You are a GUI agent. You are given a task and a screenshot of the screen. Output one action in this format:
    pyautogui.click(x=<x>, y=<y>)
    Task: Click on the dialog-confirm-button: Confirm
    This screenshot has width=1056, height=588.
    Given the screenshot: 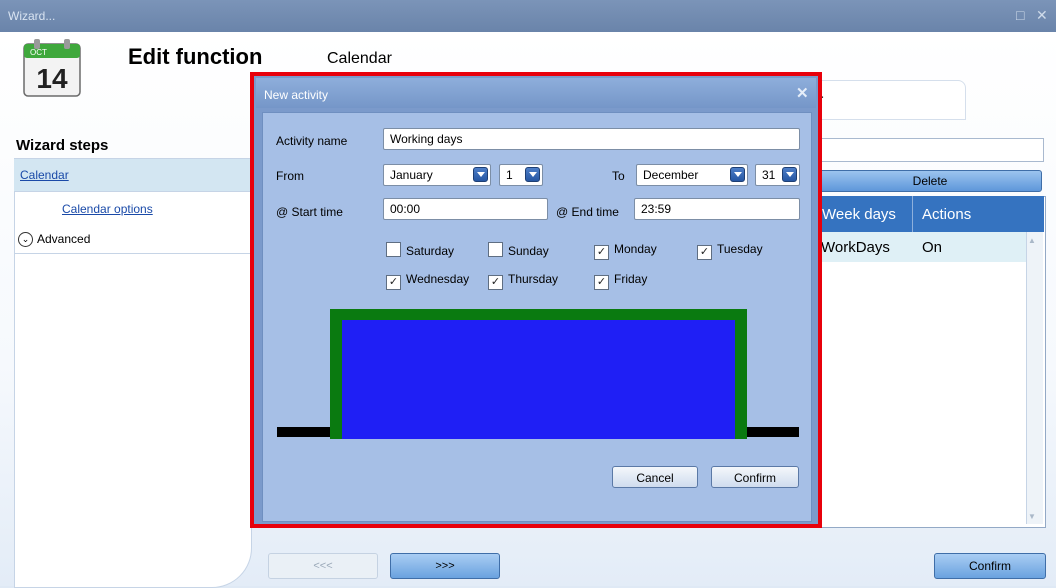 What is the action you would take?
    pyautogui.click(x=755, y=477)
    